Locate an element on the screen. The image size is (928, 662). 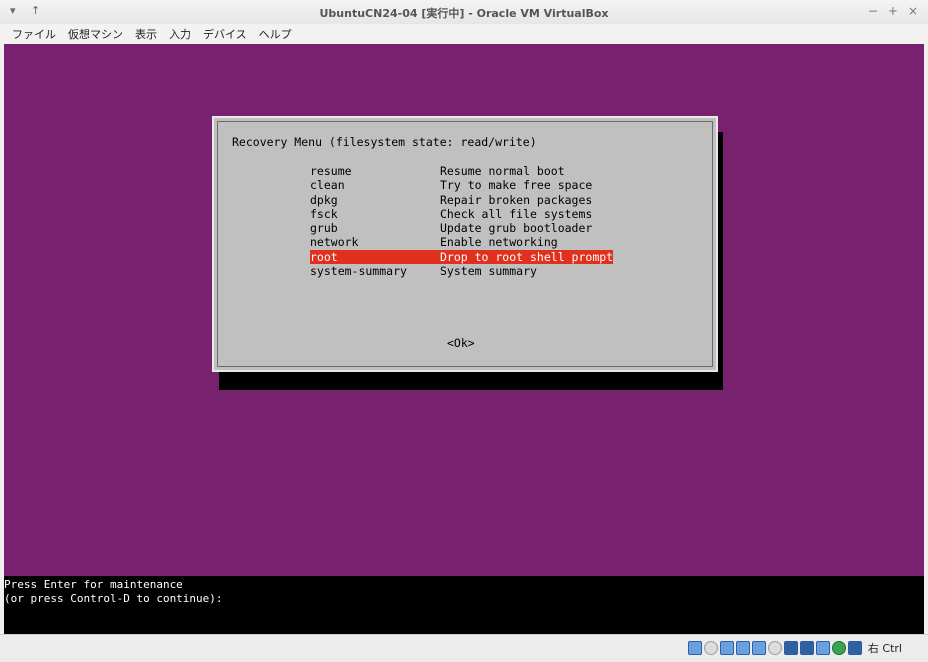
menu-machine: 仮想マシン is located at coordinates (95, 34).